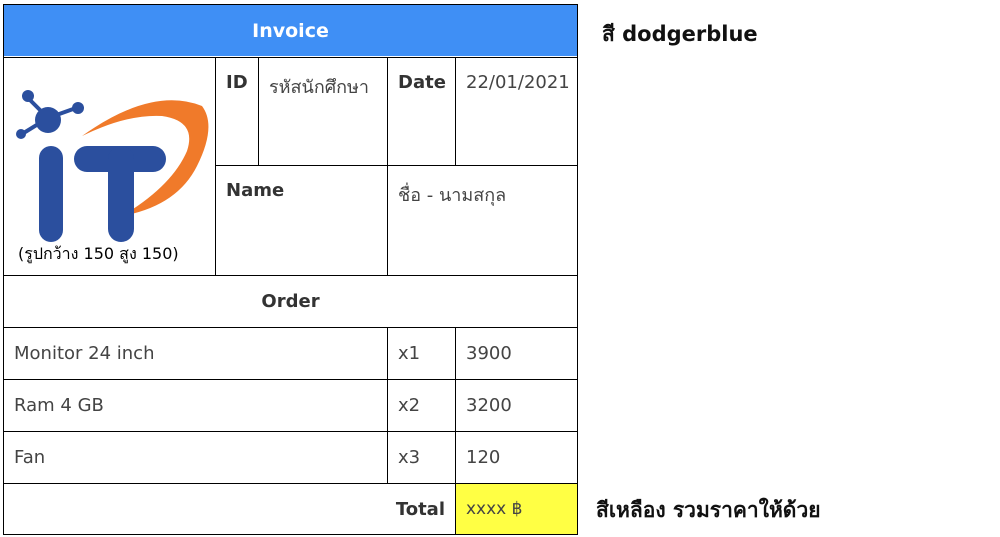 This screenshot has width=1000, height=537. I want to click on logo-caption: (รูปกว้าง 150 สูง 150), so click(98, 253).